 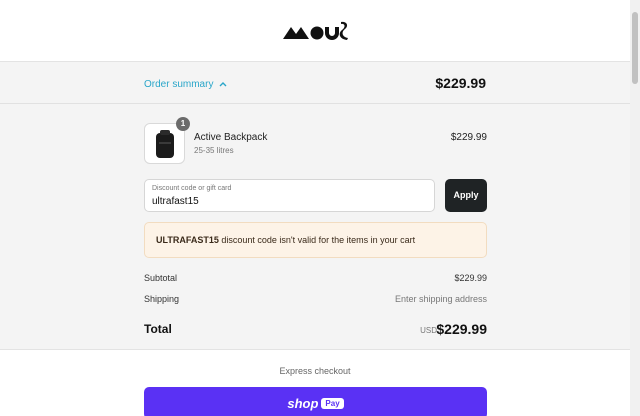 What do you see at coordinates (315, 330) in the screenshot?
I see `total-row: Total USD $229.99` at bounding box center [315, 330].